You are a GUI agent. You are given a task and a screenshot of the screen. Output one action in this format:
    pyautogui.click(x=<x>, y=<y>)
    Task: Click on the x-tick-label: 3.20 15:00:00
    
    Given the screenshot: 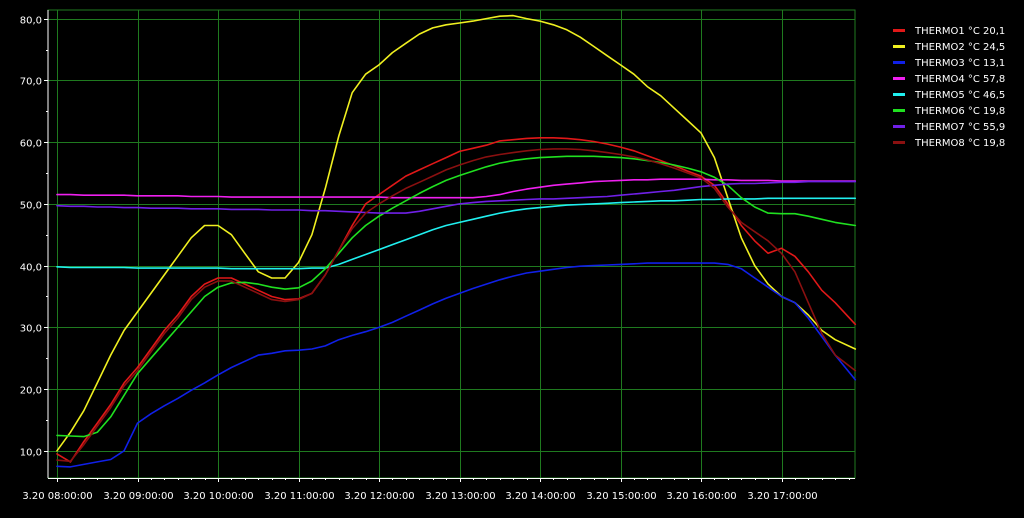 What is the action you would take?
    pyautogui.click(x=621, y=496)
    